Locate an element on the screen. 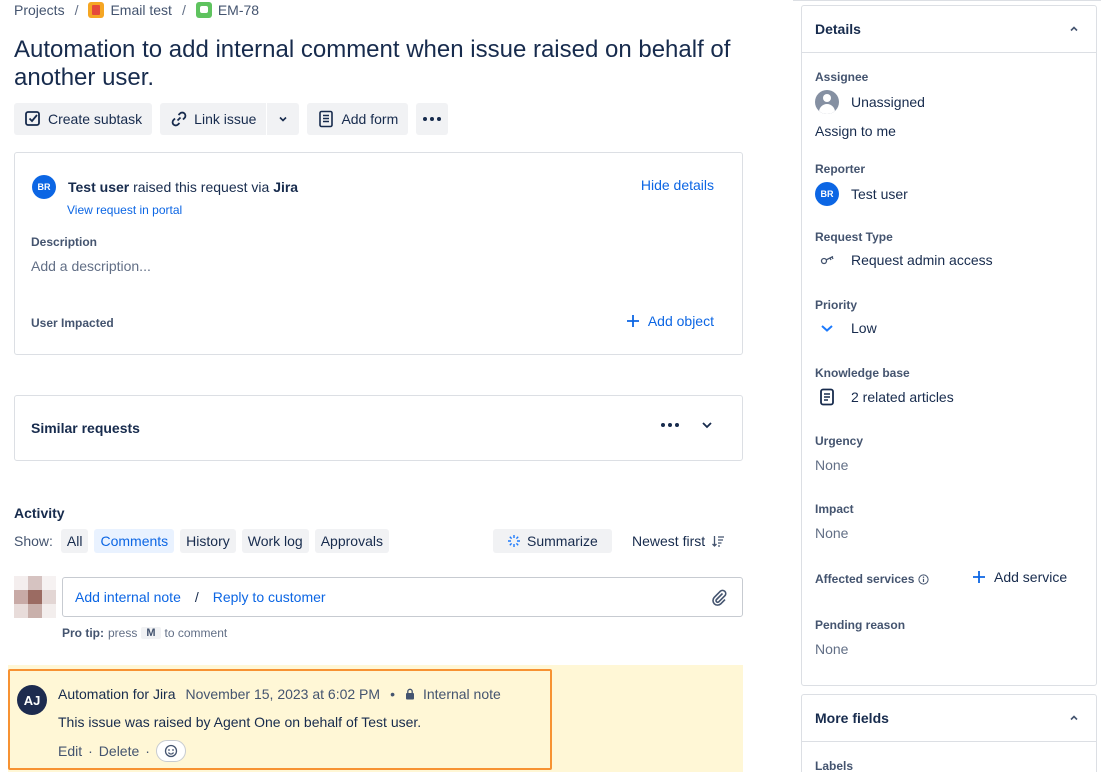  urgency-value: None is located at coordinates (831, 465).